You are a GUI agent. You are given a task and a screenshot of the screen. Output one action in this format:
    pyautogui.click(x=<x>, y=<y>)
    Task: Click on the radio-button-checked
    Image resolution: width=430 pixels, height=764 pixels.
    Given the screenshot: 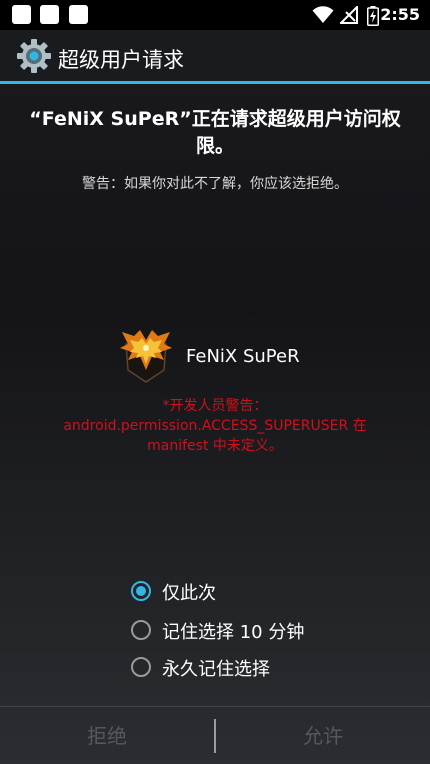 What is the action you would take?
    pyautogui.click(x=141, y=591)
    